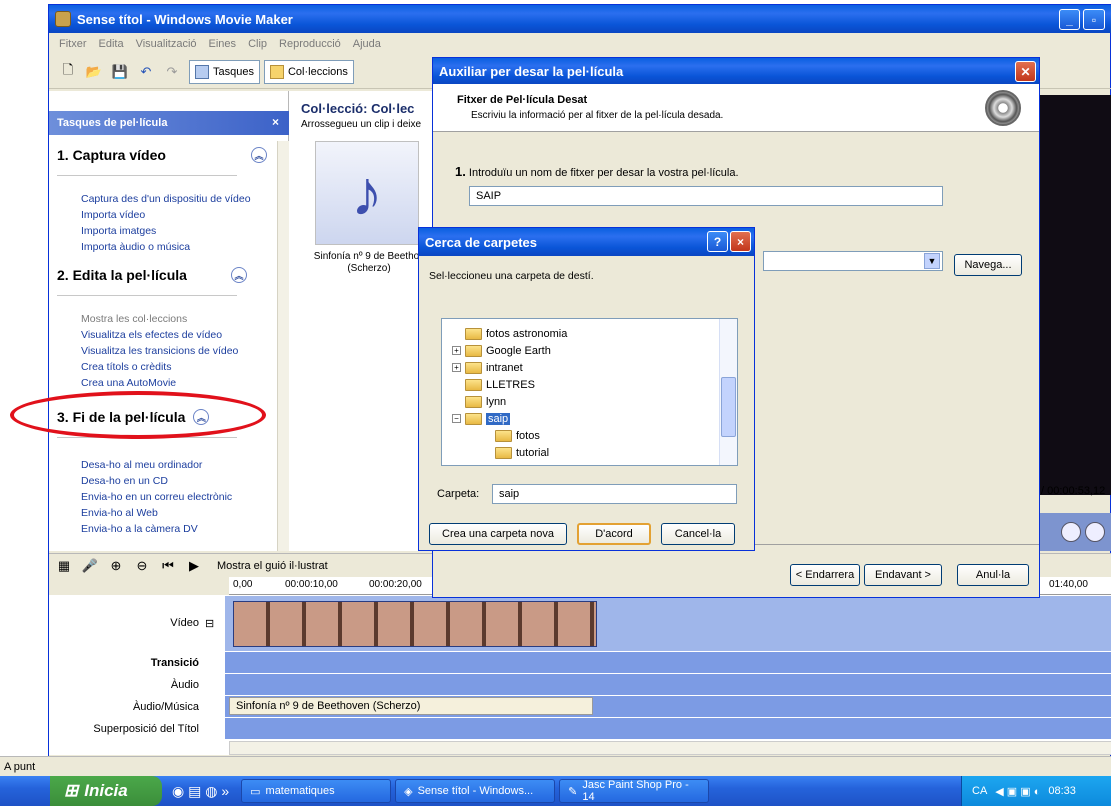  Describe the element at coordinates (668, 662) in the screenshot. I see `transition-lane` at that location.